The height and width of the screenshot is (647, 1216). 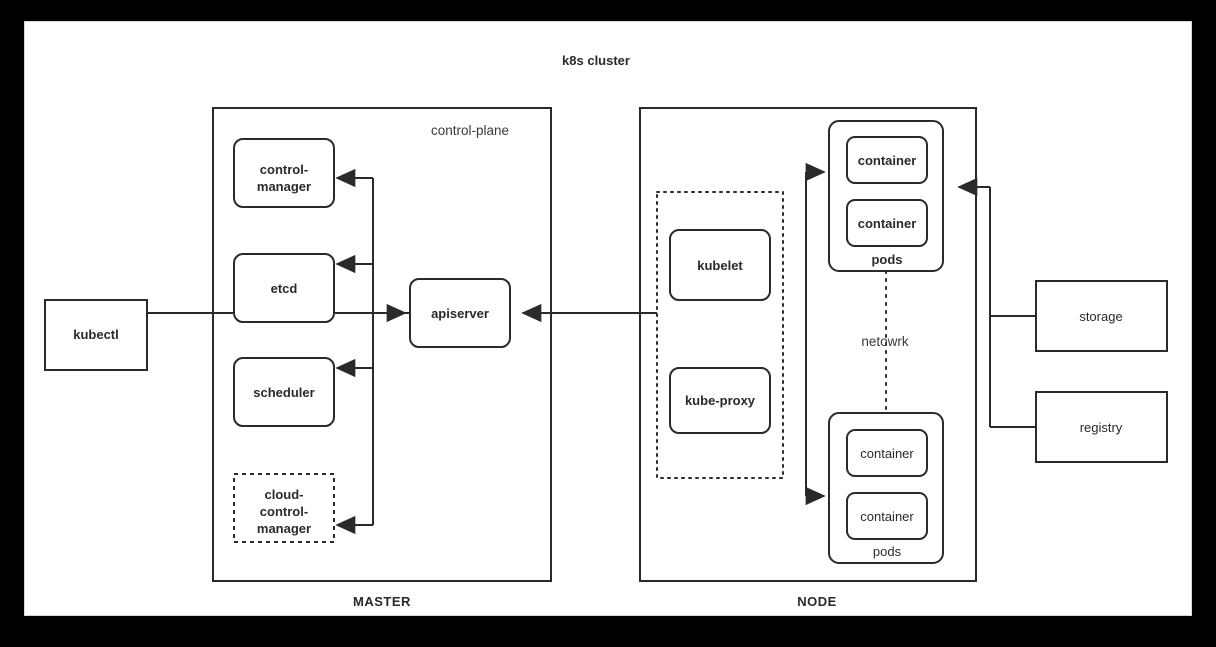 I want to click on control-manager-label-line2: manager, so click(x=284, y=186).